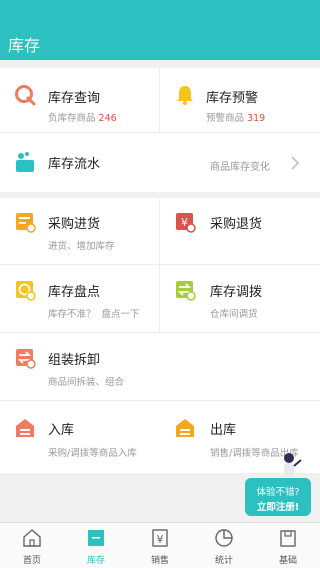  What do you see at coordinates (236, 224) in the screenshot?
I see `purchase-return-title: 采购退货` at bounding box center [236, 224].